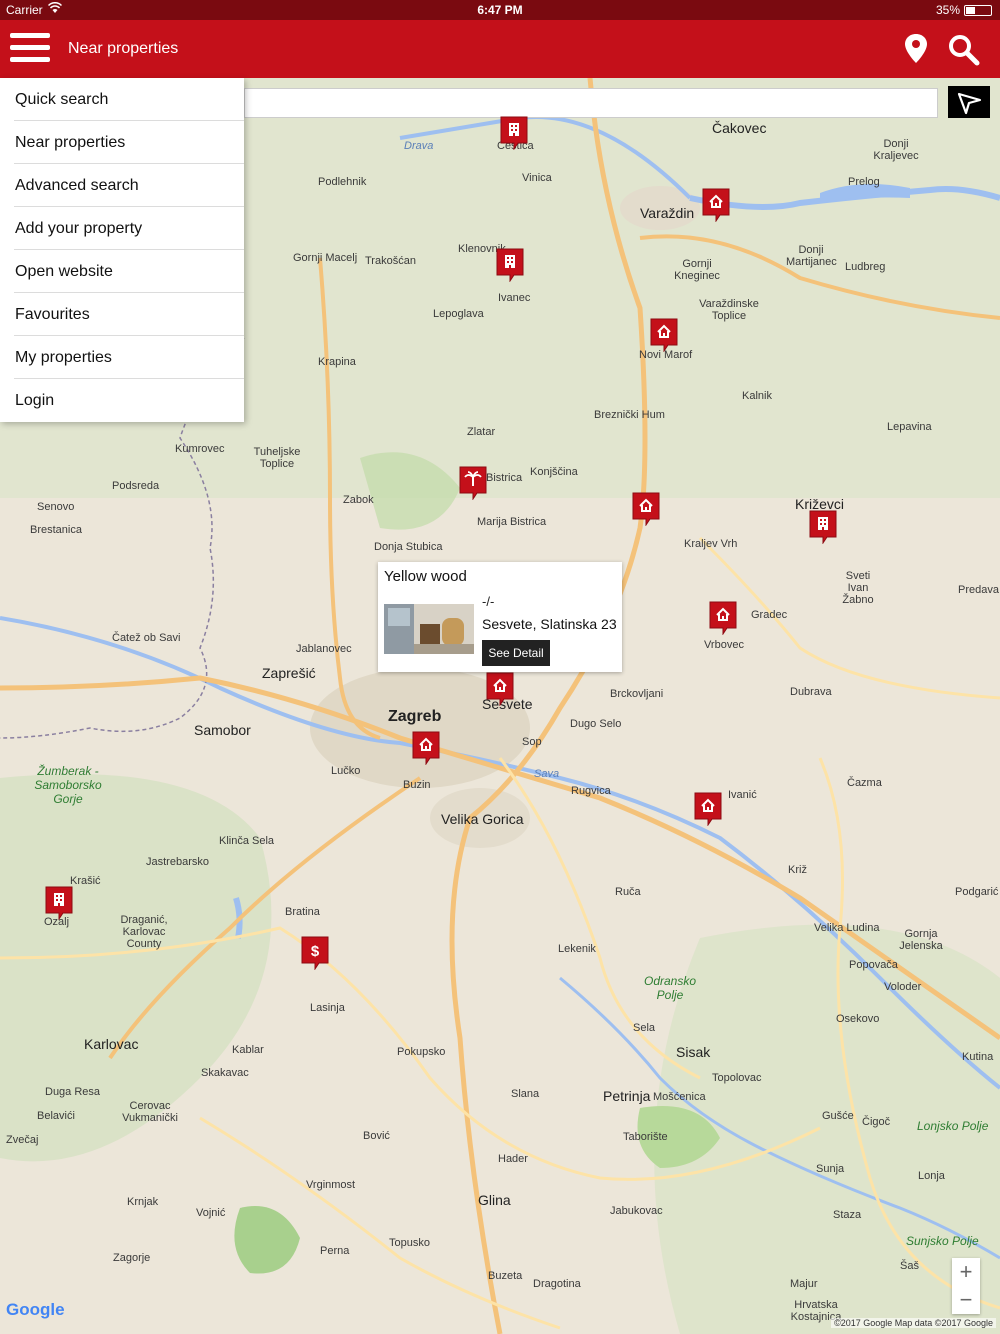 Image resolution: width=1000 pixels, height=1334 pixels. I want to click on zoom-in-button: +, so click(966, 1272).